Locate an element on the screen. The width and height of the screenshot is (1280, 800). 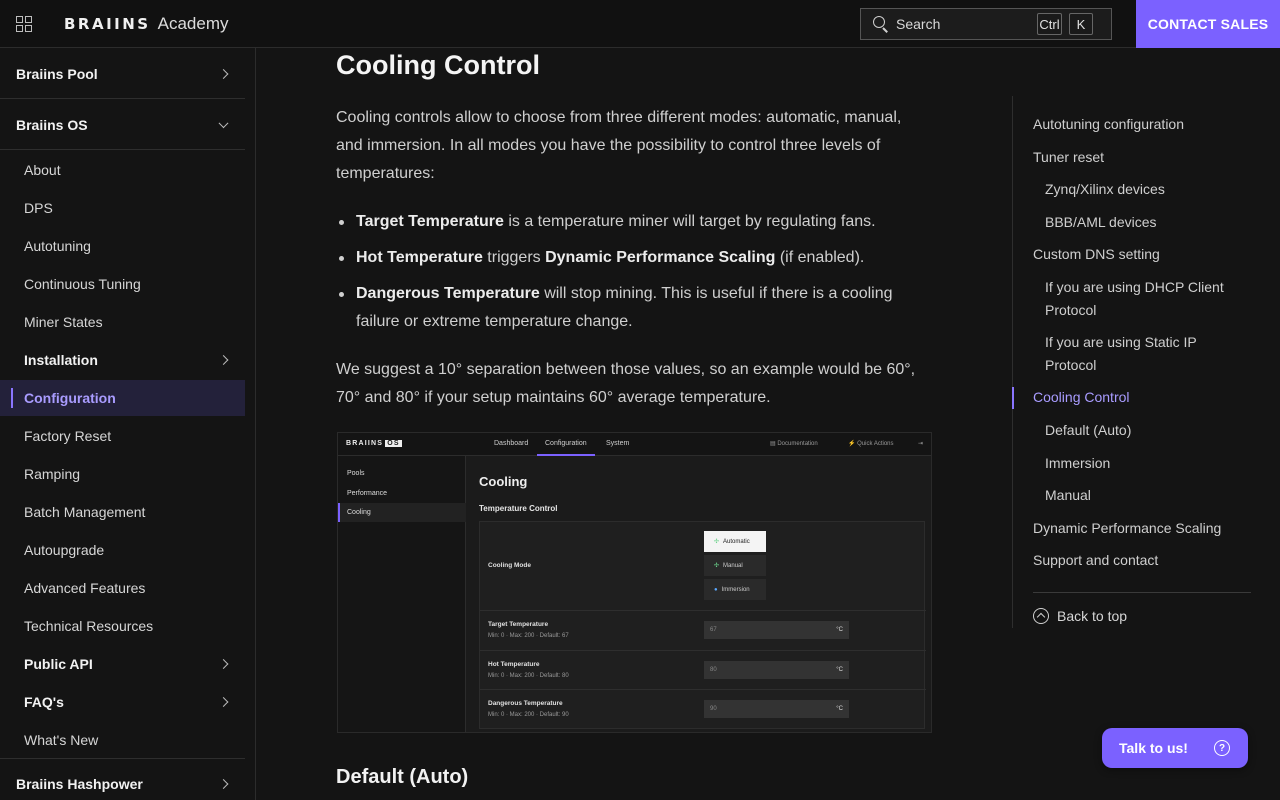
shortcut-k-key: K is located at coordinates (1081, 24).